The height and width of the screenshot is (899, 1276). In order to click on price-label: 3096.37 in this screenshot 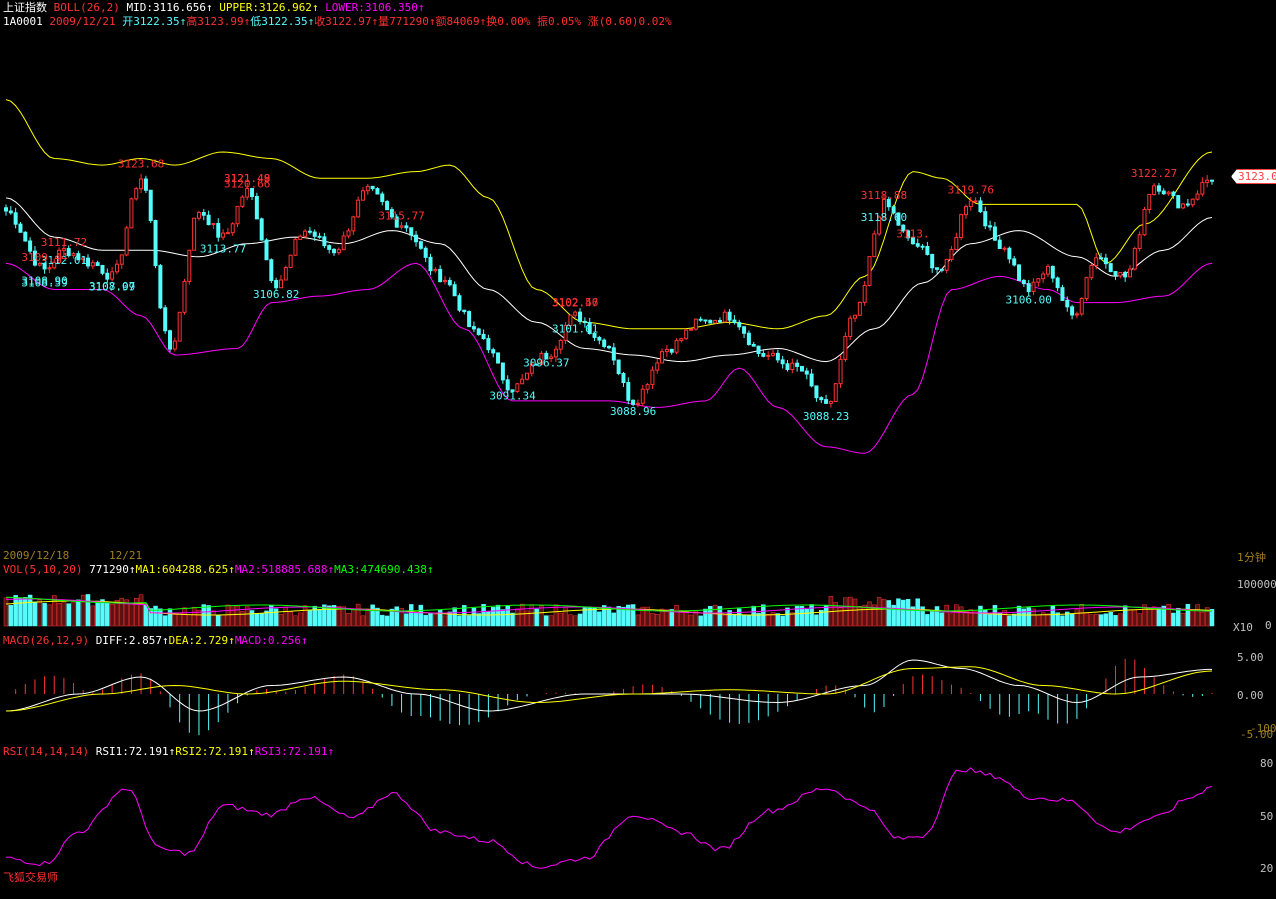, I will do `click(546, 363)`.